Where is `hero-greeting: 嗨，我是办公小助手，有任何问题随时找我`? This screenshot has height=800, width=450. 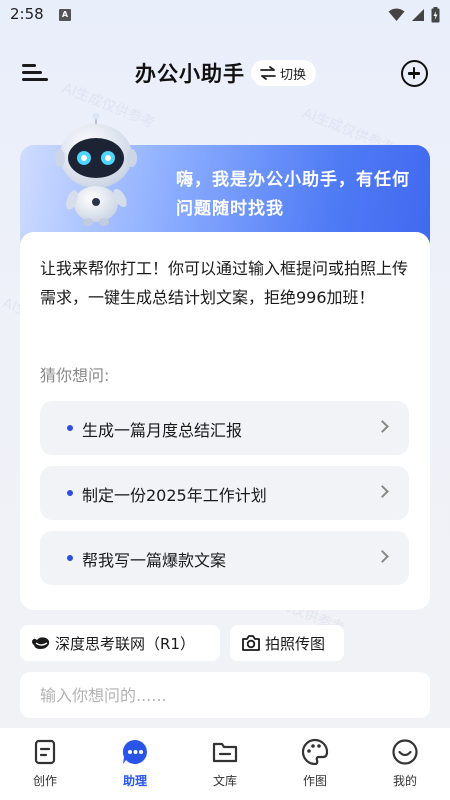 hero-greeting: 嗨，我是办公小助手，有任何问题随时找我 is located at coordinates (293, 194).